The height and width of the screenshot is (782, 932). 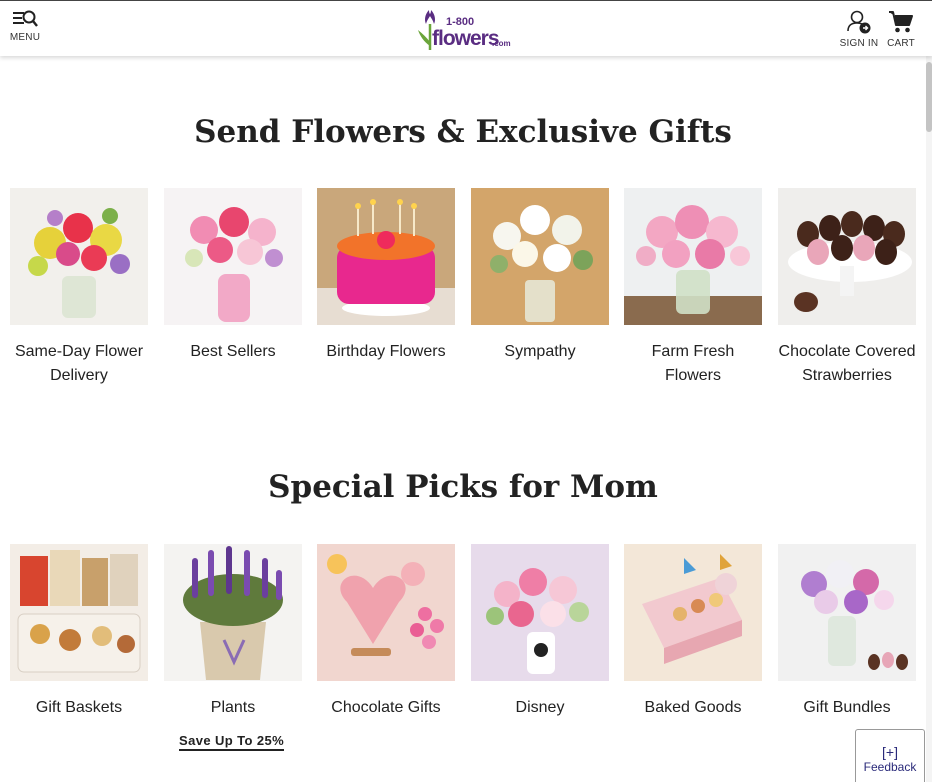 I want to click on site-logo: 1-800 flowers .com, so click(x=464, y=30).